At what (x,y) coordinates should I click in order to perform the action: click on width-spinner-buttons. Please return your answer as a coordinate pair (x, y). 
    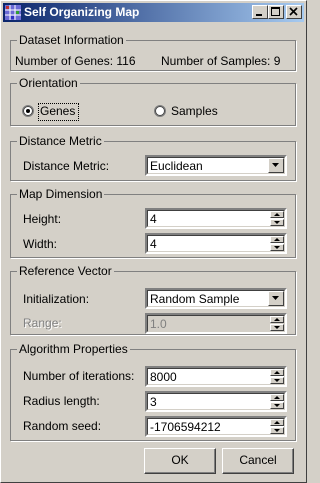
    Looking at the image, I should click on (277, 243).